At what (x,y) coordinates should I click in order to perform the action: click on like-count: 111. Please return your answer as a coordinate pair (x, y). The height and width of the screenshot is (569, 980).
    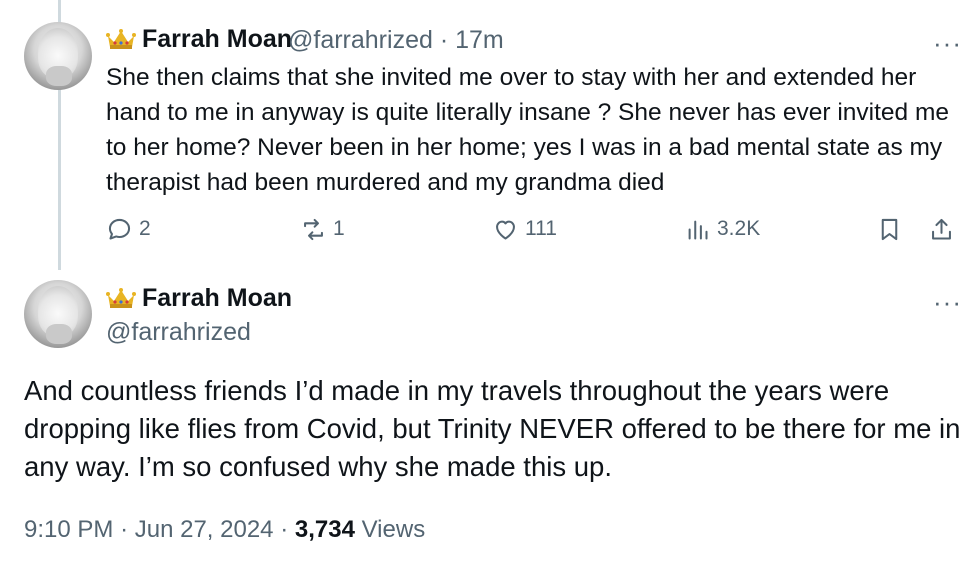
    Looking at the image, I should click on (541, 228).